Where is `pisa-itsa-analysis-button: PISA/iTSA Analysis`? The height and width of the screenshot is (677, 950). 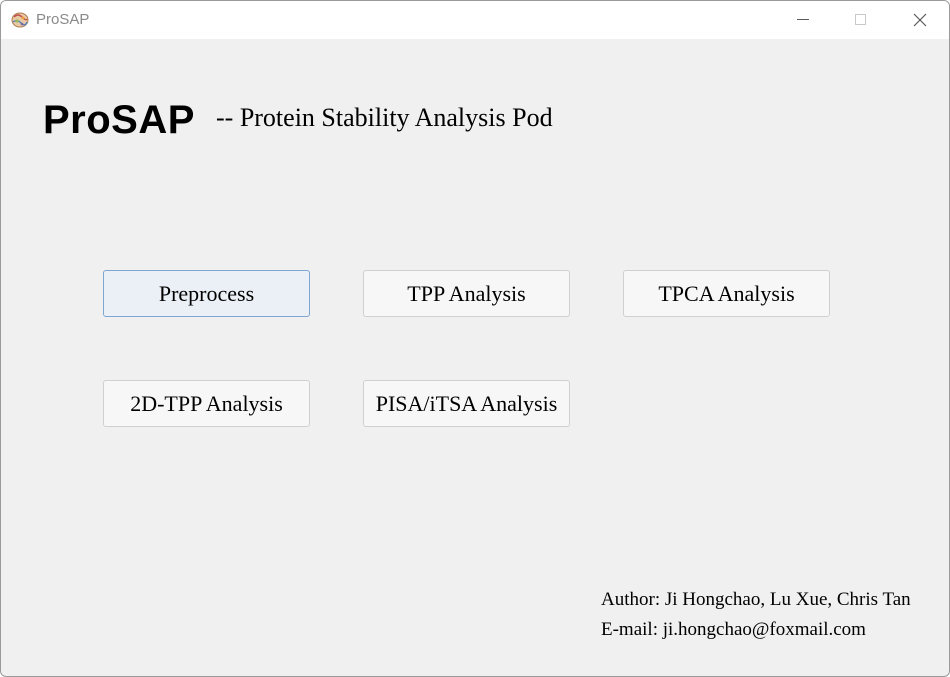
pisa-itsa-analysis-button: PISA/iTSA Analysis is located at coordinates (466, 403).